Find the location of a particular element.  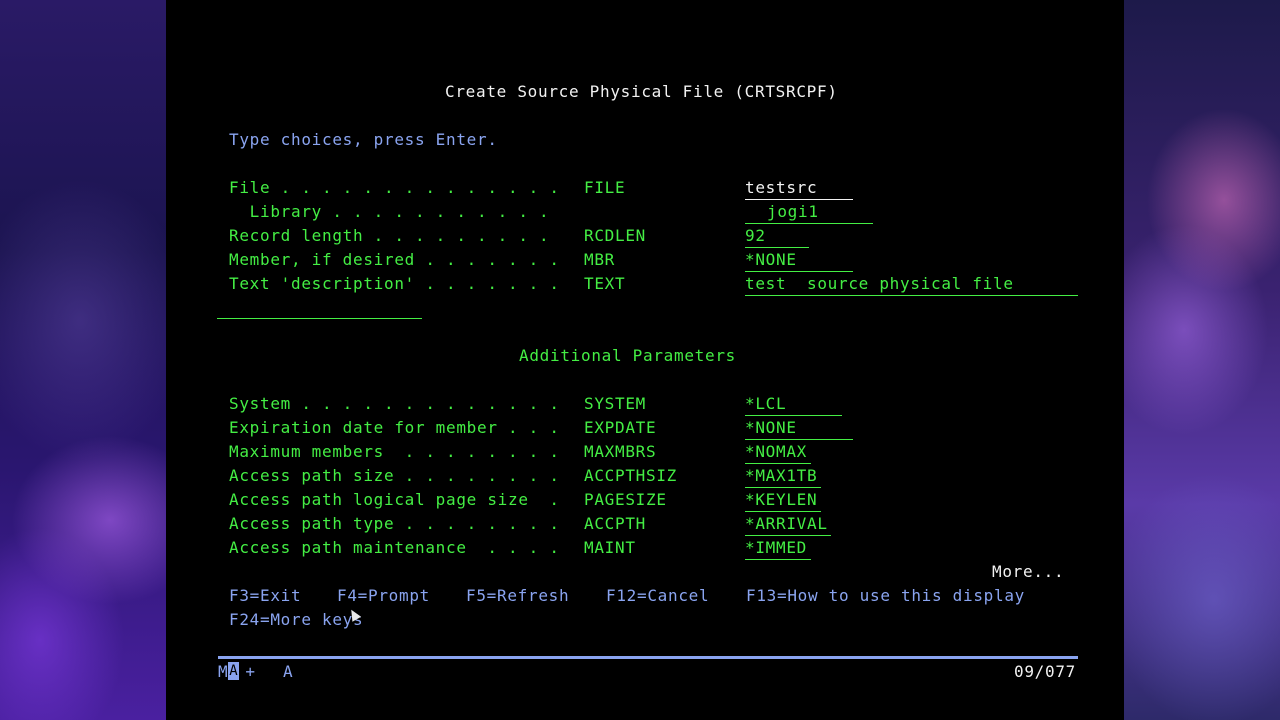

param-keyword-rcdlen: RCDLEN is located at coordinates (615, 235).